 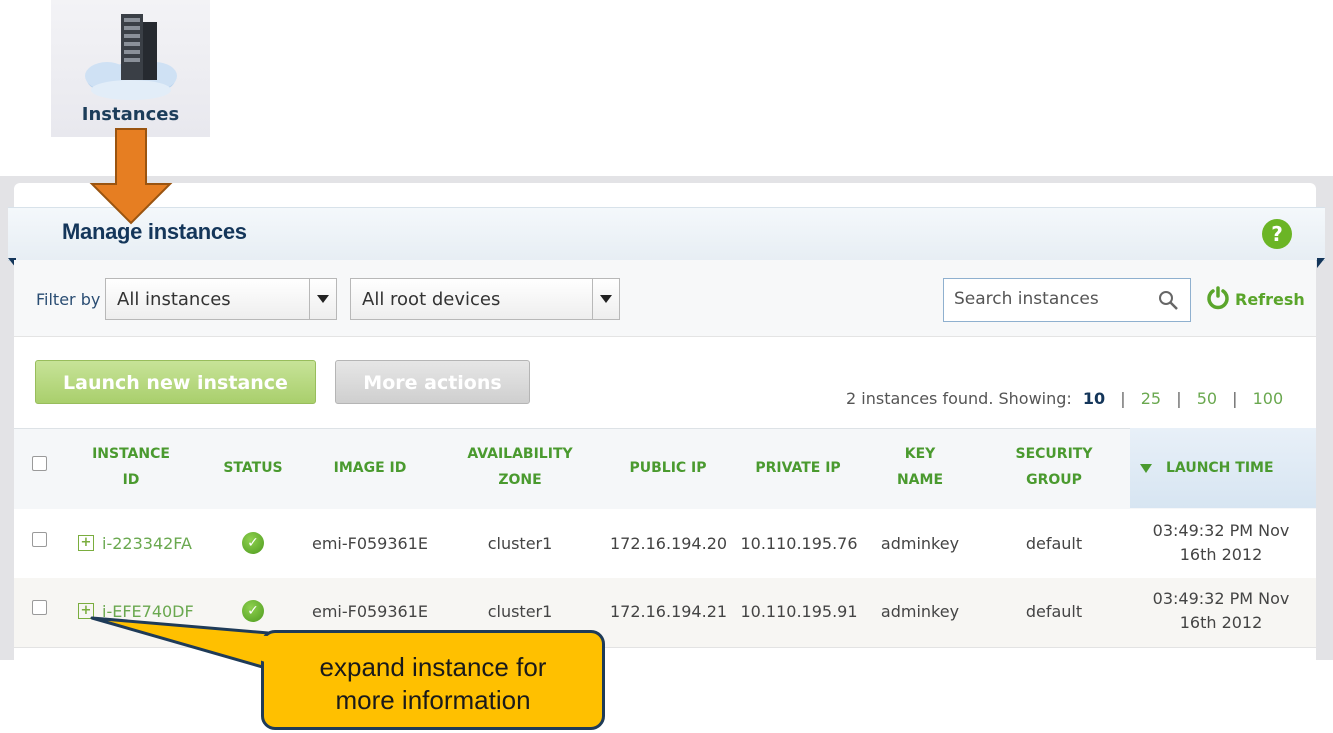 I want to click on down-arrow-annotation-icon, so click(x=131, y=176).